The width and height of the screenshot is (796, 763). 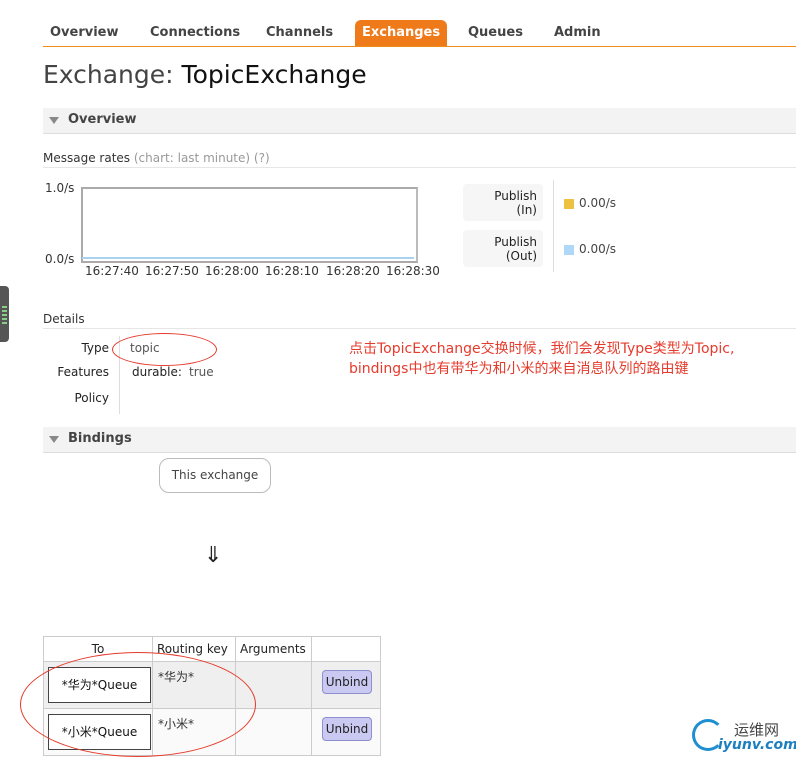 What do you see at coordinates (138, 704) in the screenshot?
I see `annotation-circle-bindings` at bounding box center [138, 704].